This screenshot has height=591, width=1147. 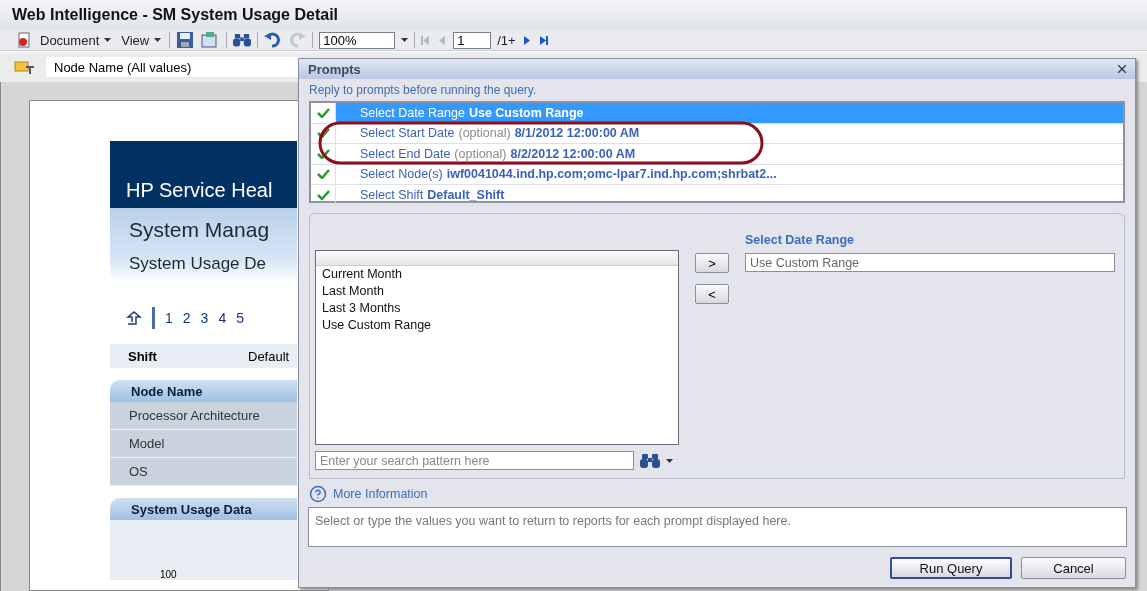 I want to click on add-button: >, so click(x=712, y=263).